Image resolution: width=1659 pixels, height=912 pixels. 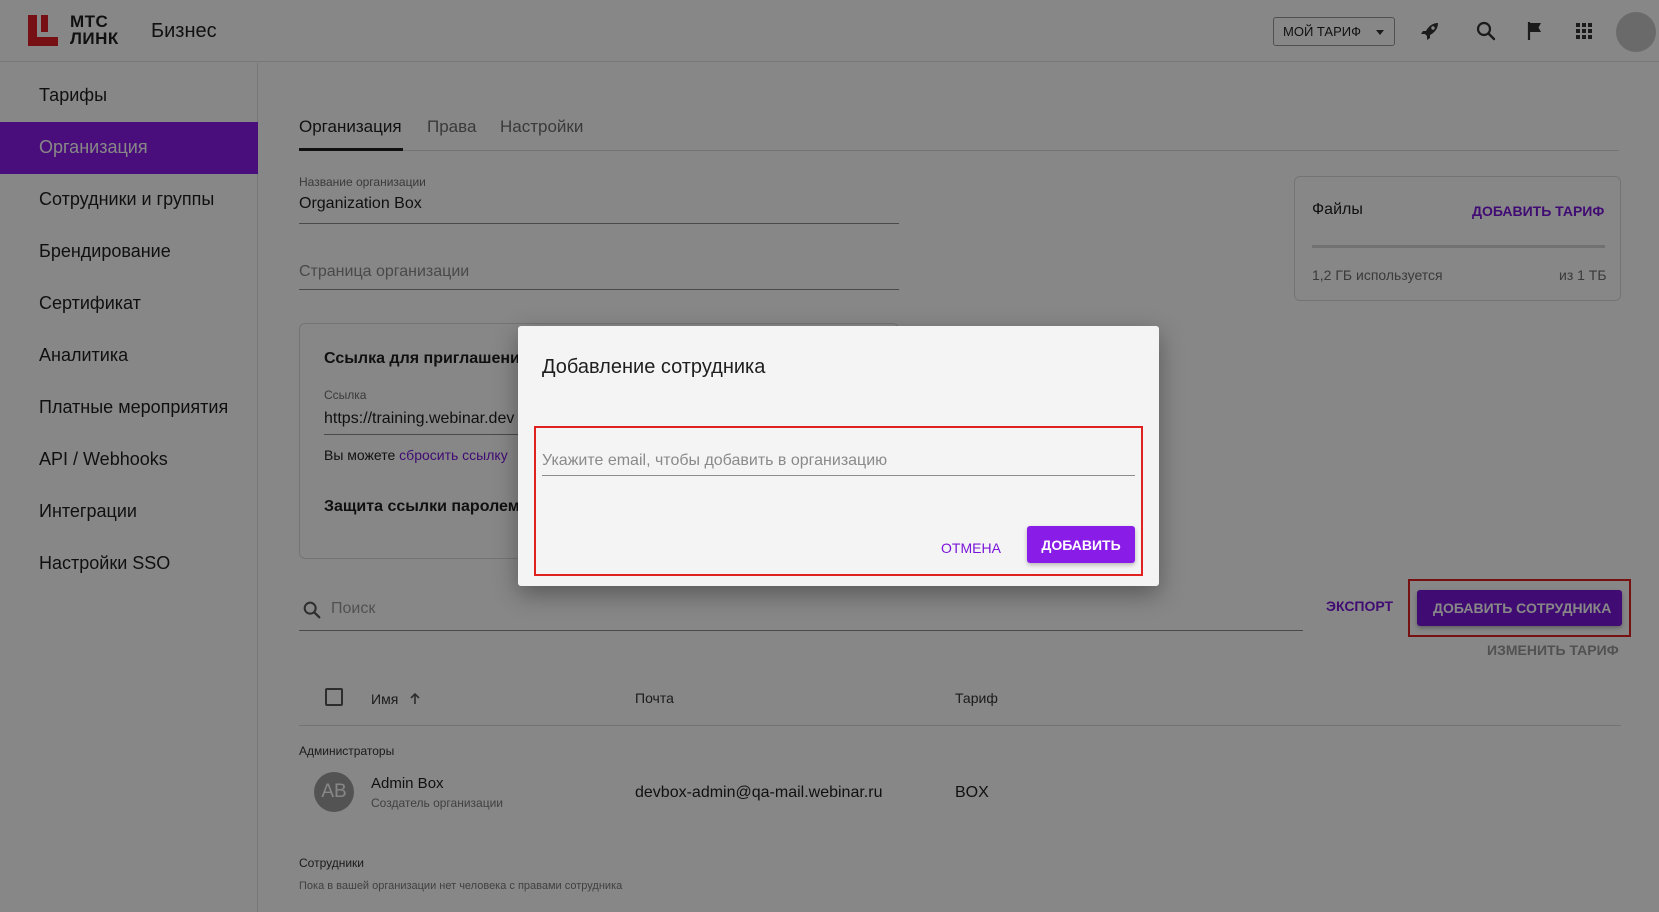 I want to click on add-employee-dialog: Добавление сотрудника ОТМЕНА ДОБАВИТЬ, so click(x=838, y=456).